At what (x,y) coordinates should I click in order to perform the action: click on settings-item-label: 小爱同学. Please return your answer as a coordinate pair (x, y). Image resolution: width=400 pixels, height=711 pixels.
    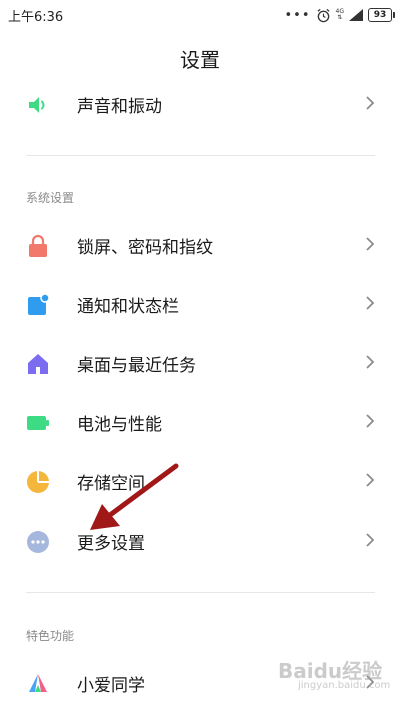
    Looking at the image, I should click on (111, 686).